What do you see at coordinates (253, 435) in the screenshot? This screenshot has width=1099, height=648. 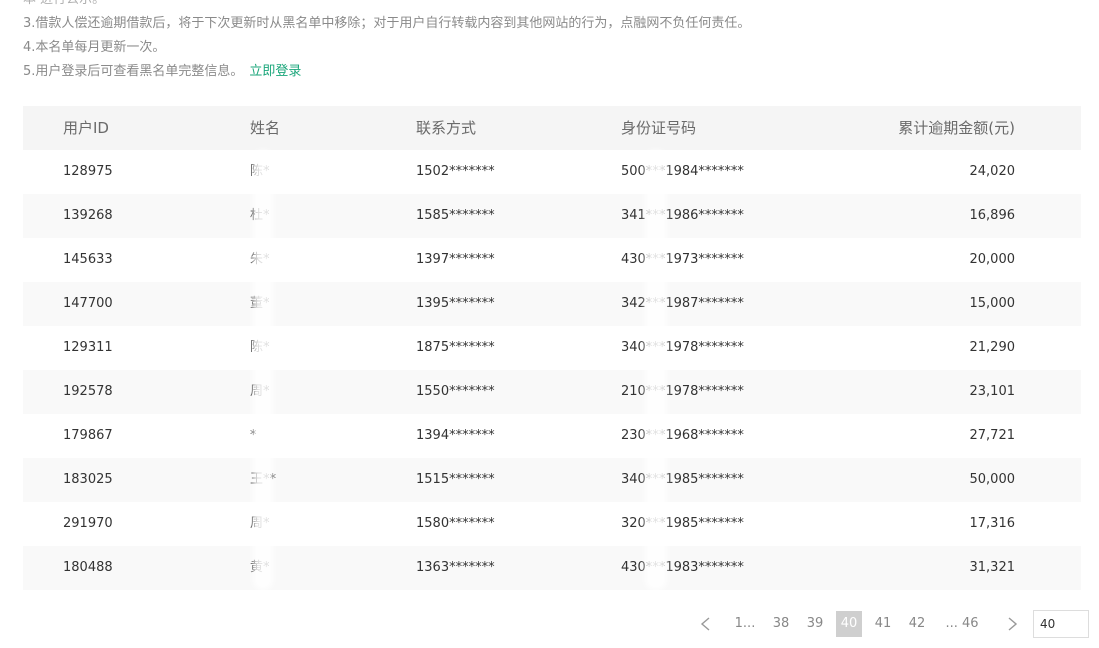 I see `cell-name: *` at bounding box center [253, 435].